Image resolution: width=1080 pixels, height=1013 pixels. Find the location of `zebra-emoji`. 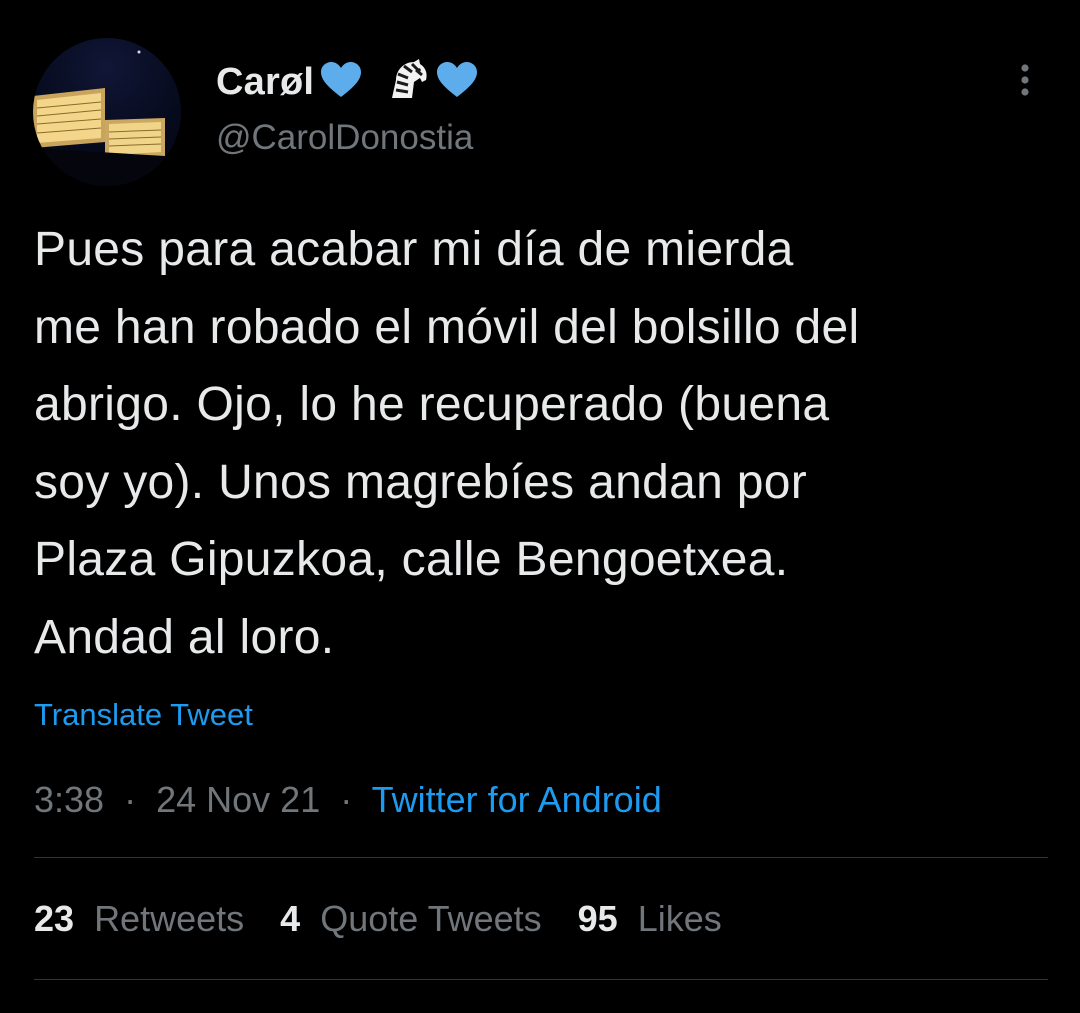

zebra-emoji is located at coordinates (408, 82).